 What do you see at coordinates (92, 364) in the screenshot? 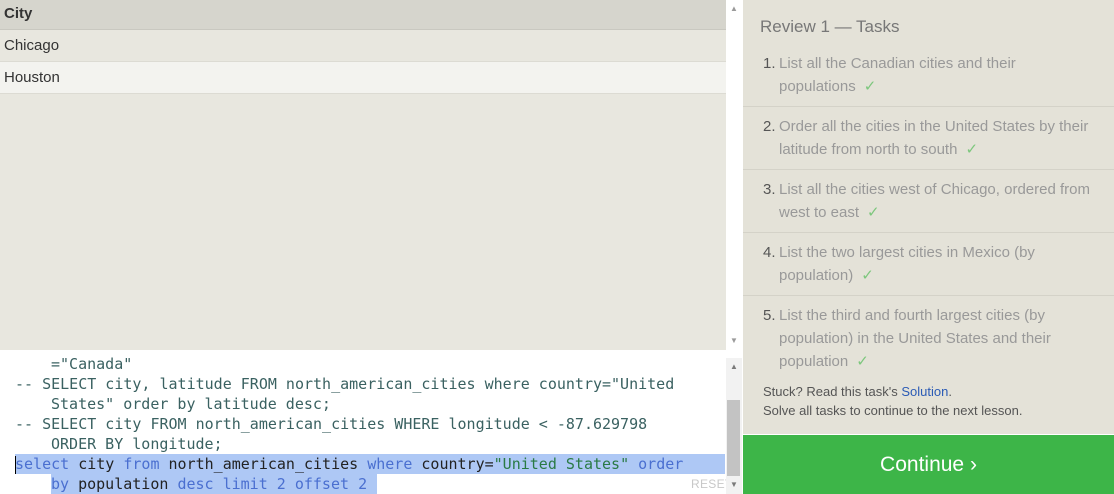
I see `code-line: ="Canada"` at bounding box center [92, 364].